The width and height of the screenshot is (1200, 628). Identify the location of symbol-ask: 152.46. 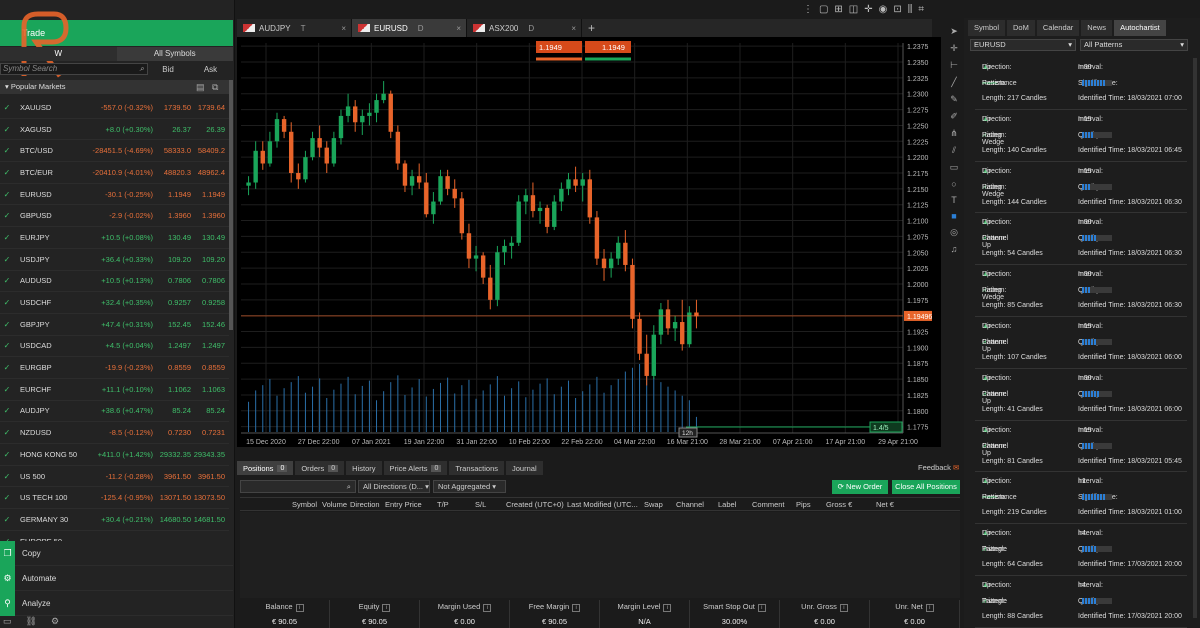
(208, 324).